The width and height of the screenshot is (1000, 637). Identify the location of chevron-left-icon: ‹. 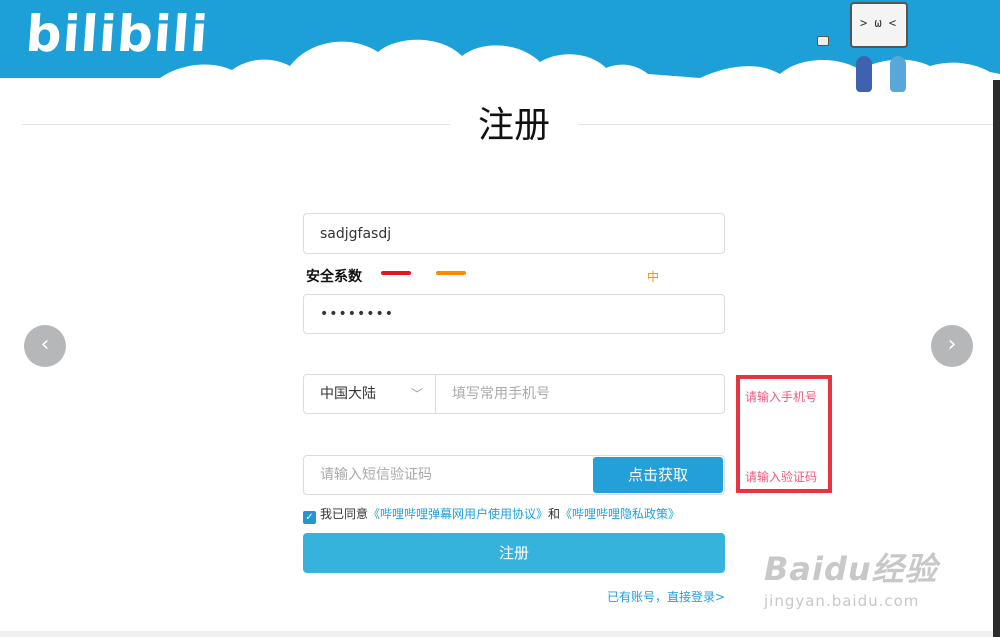
(45, 344).